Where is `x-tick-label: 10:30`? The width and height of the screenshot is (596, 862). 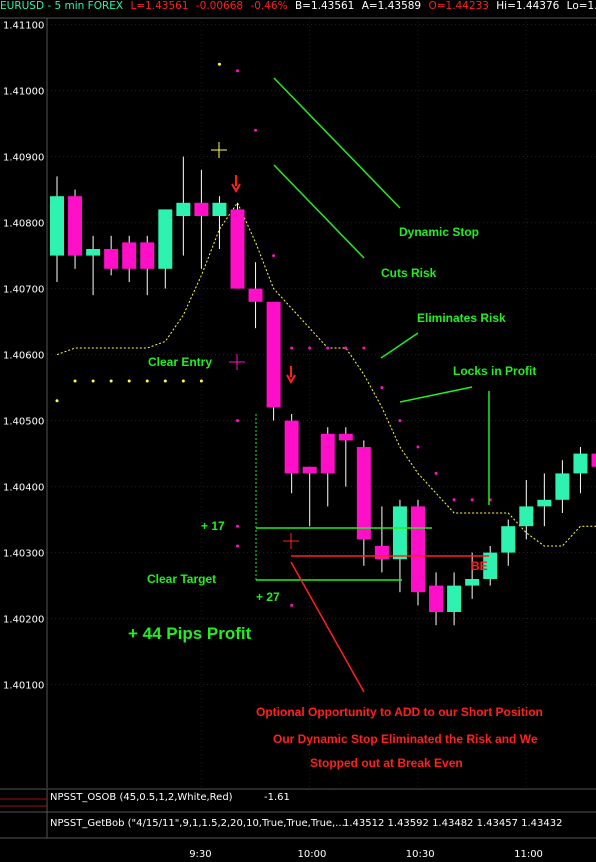
x-tick-label: 10:30 is located at coordinates (420, 854).